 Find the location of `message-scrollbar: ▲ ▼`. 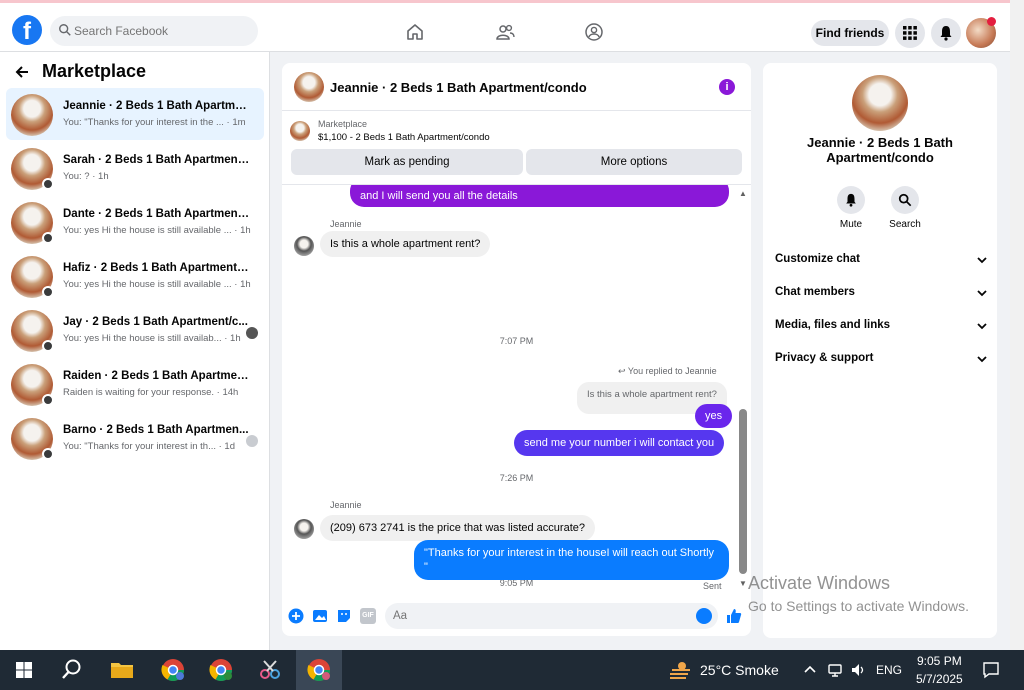

message-scrollbar: ▲ ▼ is located at coordinates (743, 387).